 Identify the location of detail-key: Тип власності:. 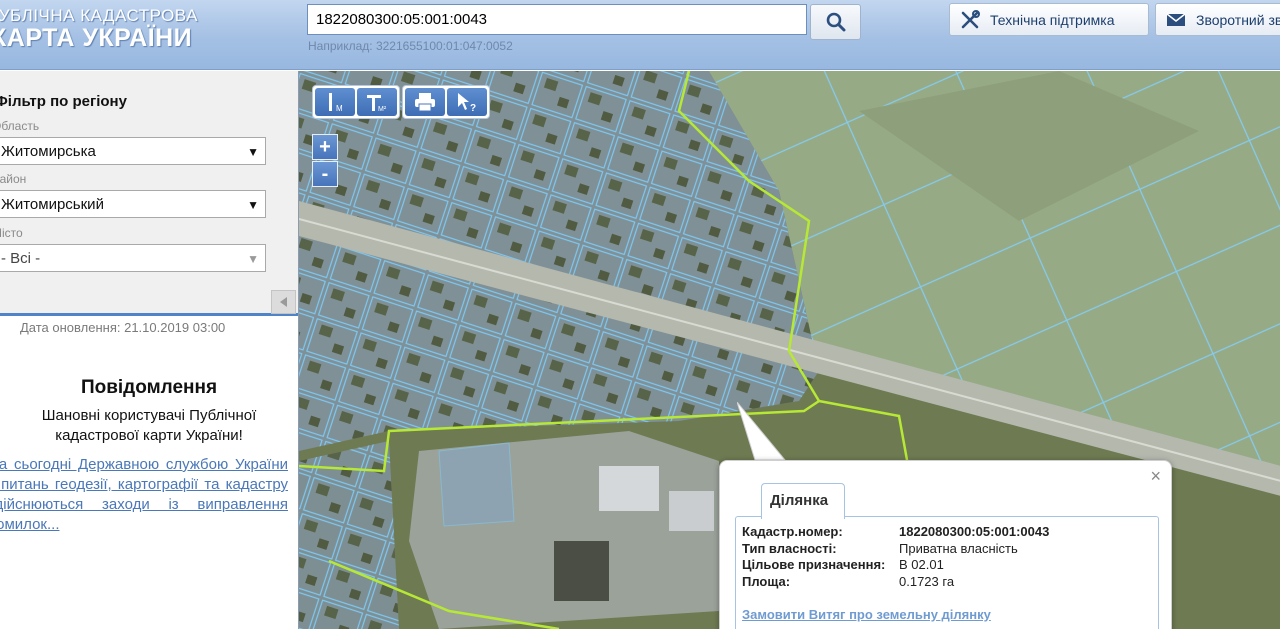
(789, 548).